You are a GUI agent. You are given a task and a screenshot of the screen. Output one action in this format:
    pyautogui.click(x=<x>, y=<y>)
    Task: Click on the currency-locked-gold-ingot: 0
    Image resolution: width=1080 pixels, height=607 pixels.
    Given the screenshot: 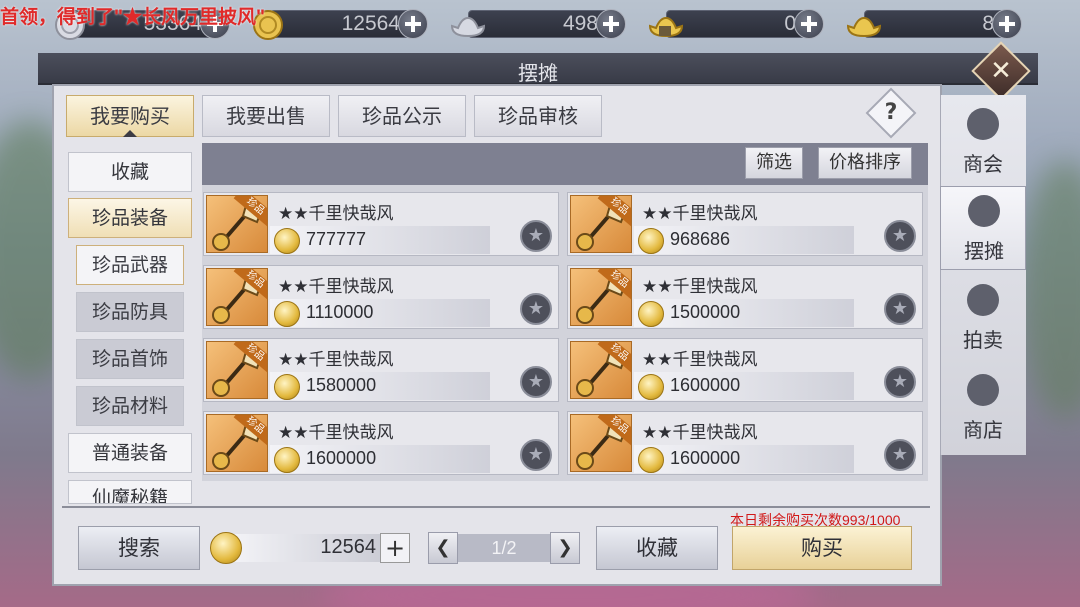 What is the action you would take?
    pyautogui.click(x=738, y=24)
    